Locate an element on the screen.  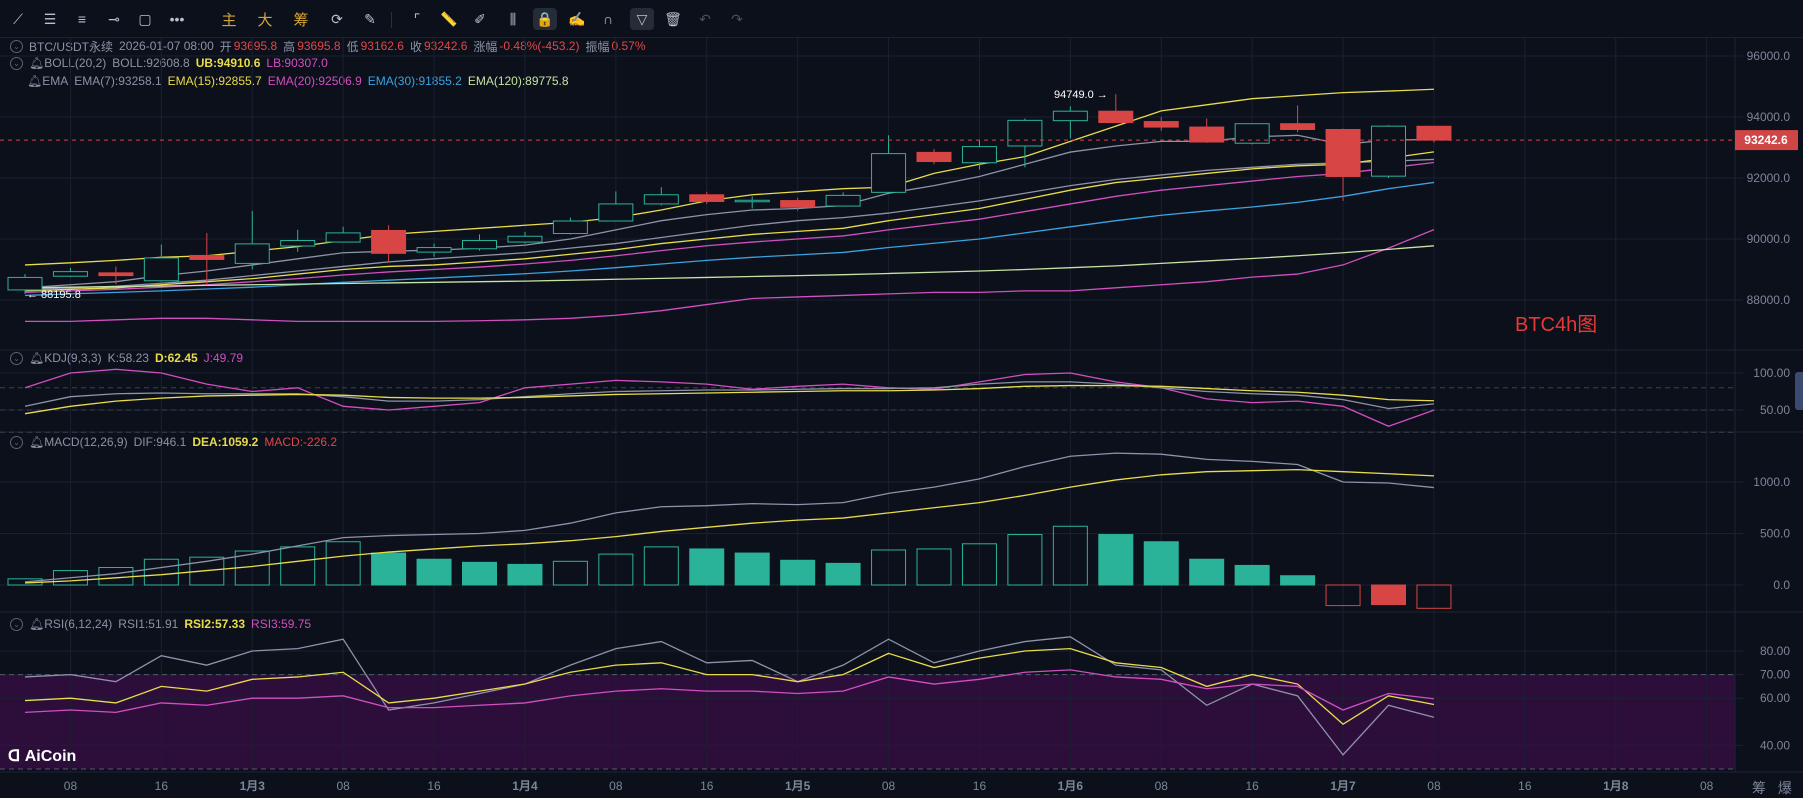
time-tick-label: 1月5 is located at coordinates (798, 786).